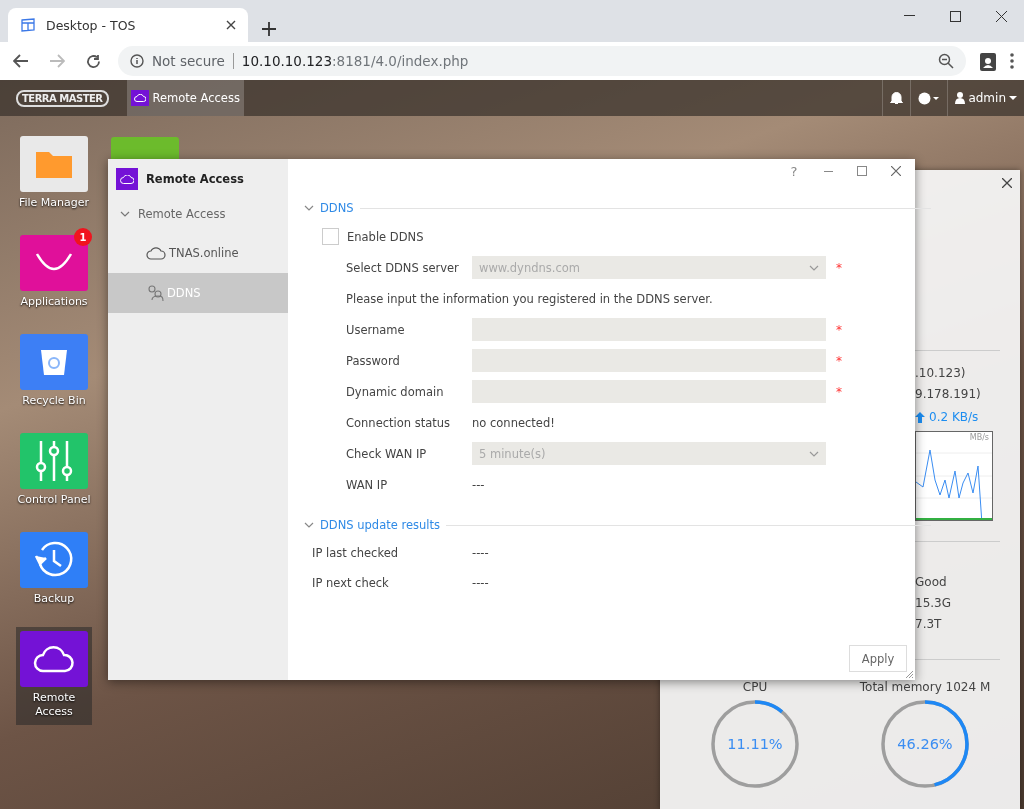  What do you see at coordinates (395, 391) in the screenshot?
I see `field-label: Dynamic domain` at bounding box center [395, 391].